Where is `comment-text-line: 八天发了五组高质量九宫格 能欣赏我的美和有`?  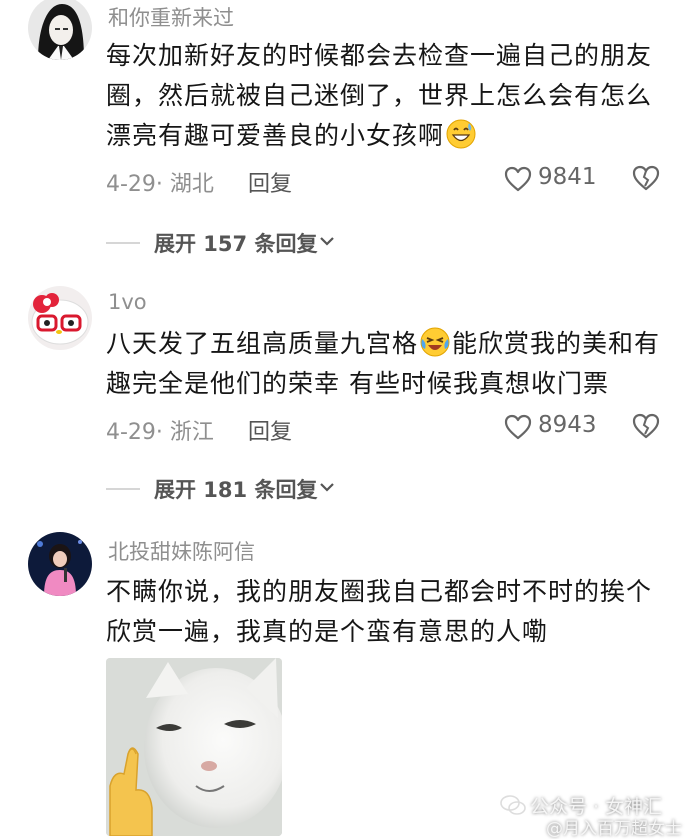 comment-text-line: 八天发了五组高质量九宫格 能欣赏我的美和有 is located at coordinates (386, 344).